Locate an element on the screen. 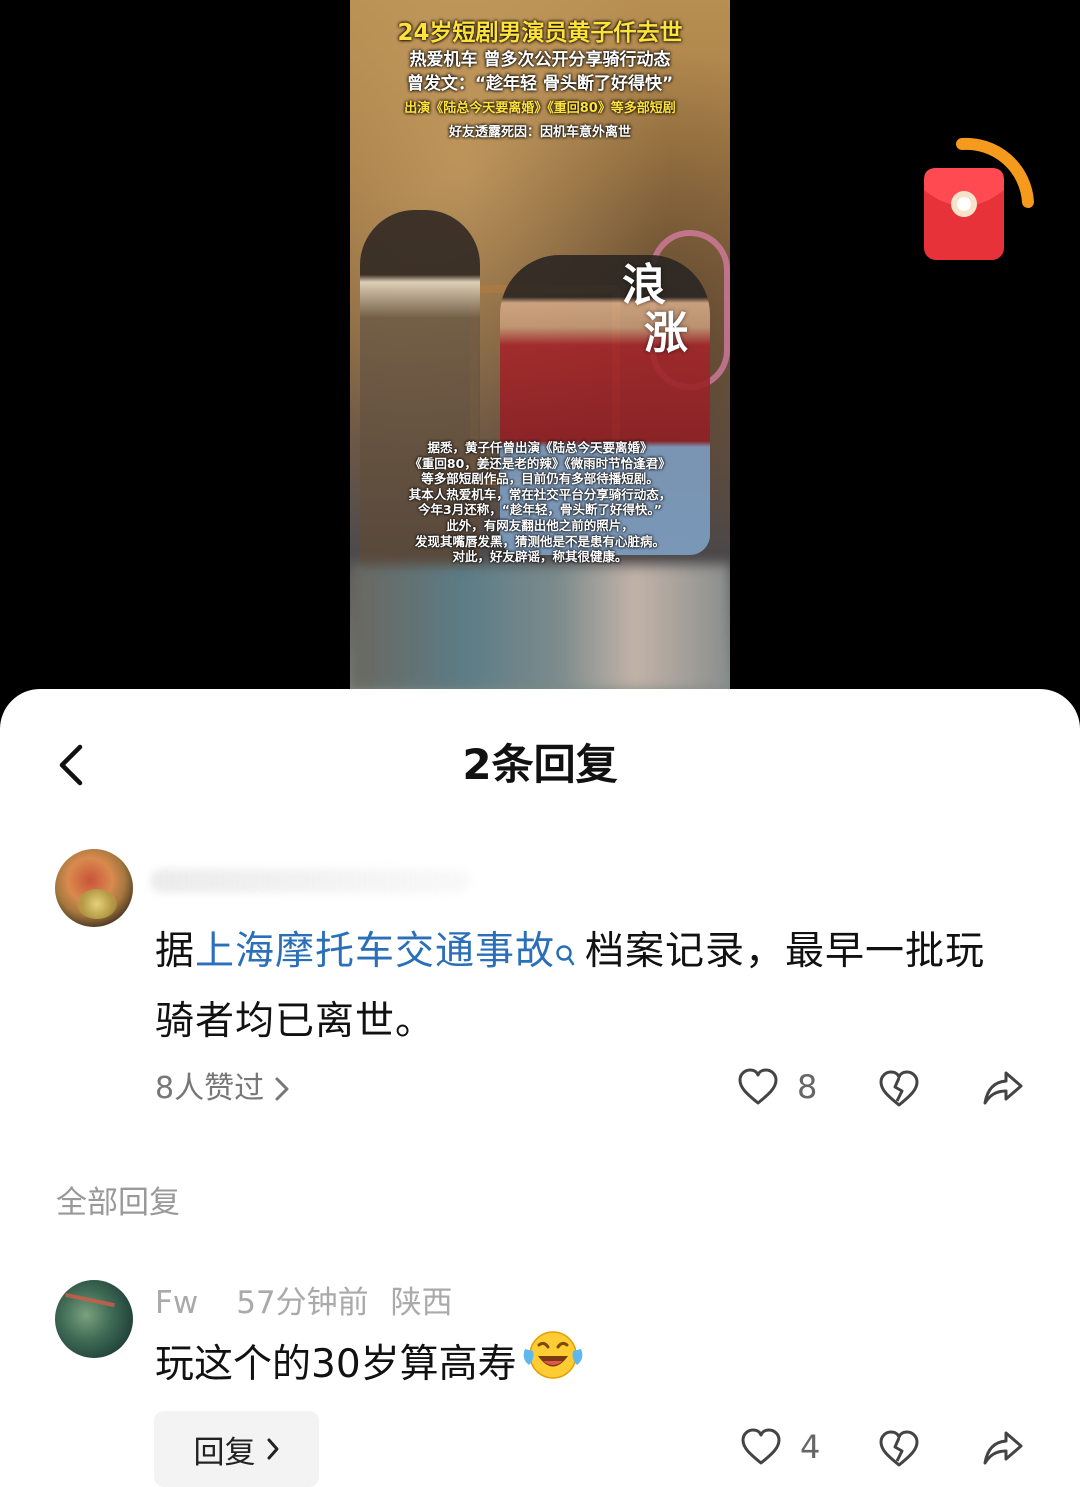 This screenshot has width=1080, height=1487. reply-time: 57分钟前 is located at coordinates (302, 1303).